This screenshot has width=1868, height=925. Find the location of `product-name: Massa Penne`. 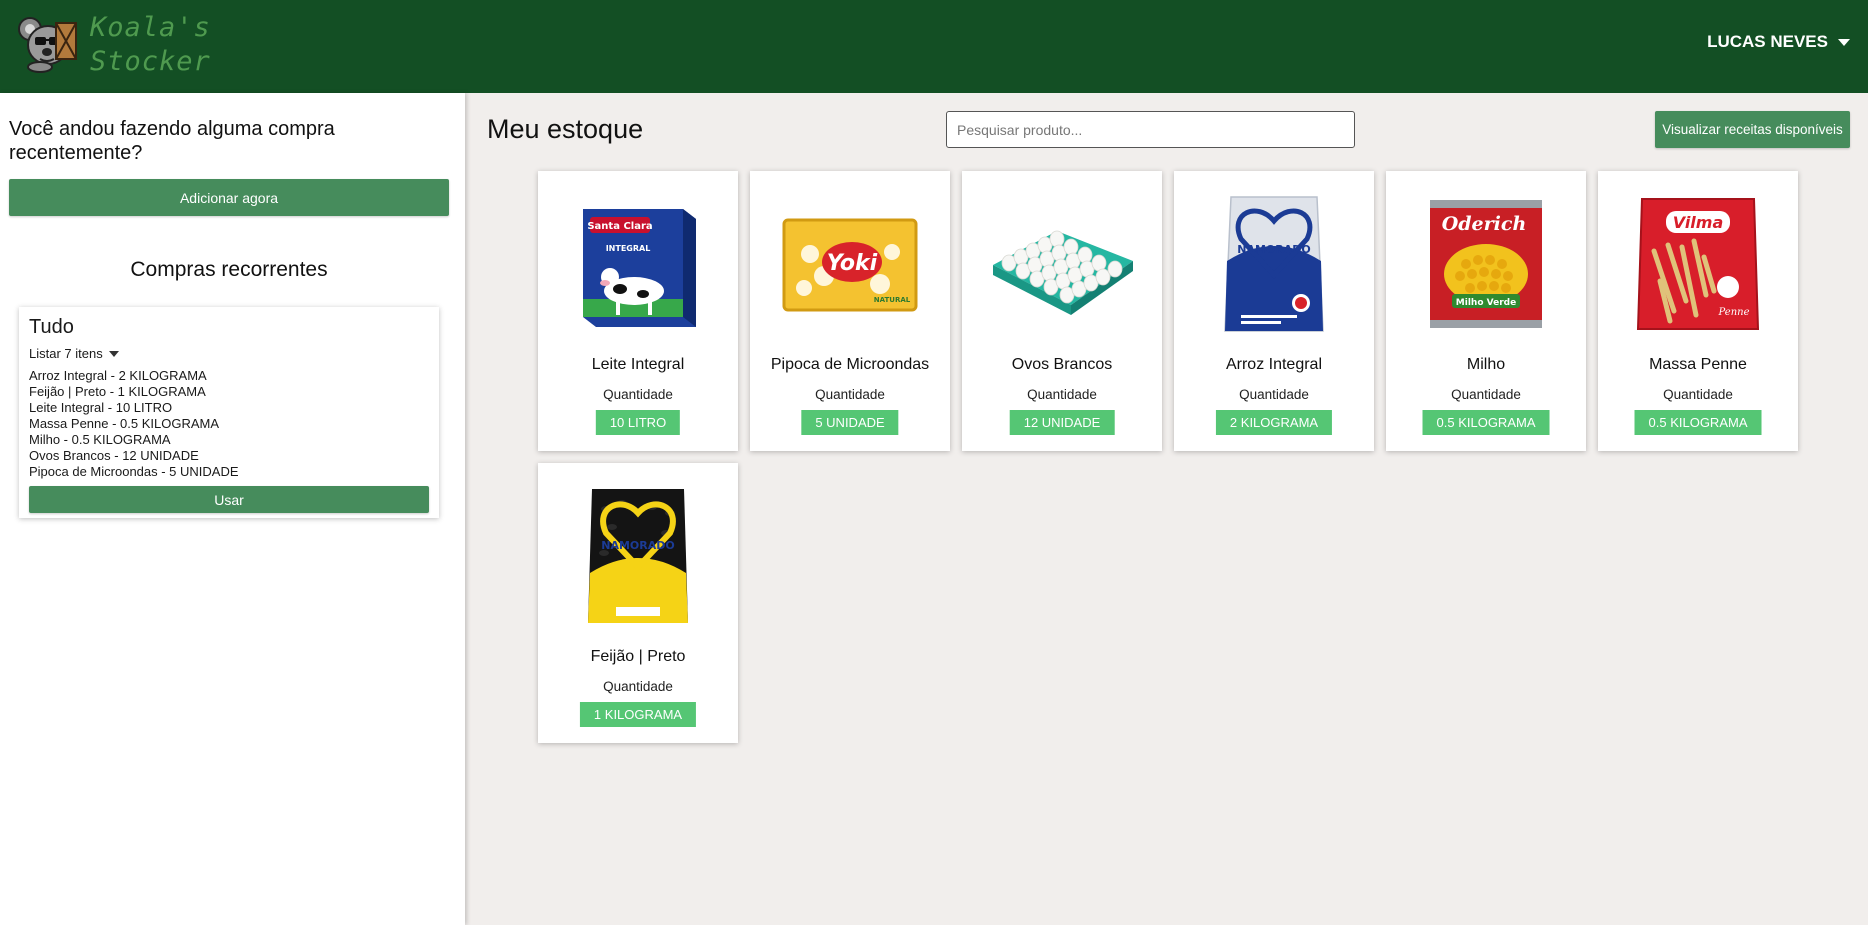

product-name: Massa Penne is located at coordinates (1698, 364).